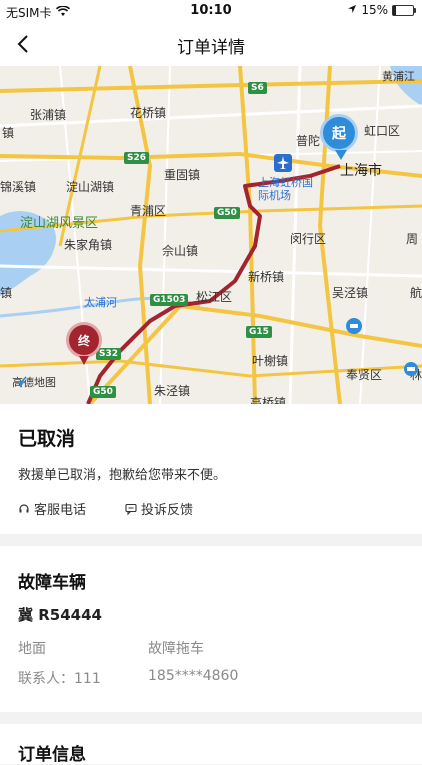  Describe the element at coordinates (59, 223) in the screenshot. I see `map-place-label: 淀山湖风景区` at that location.